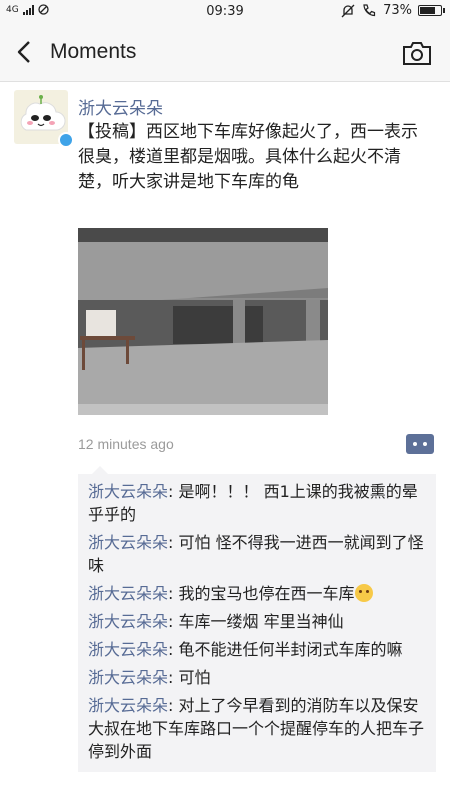 The height and width of the screenshot is (800, 450). I want to click on comment-item: 浙大云朵朵: 龟不能进任何半封闭式车库的嘛, so click(258, 650).